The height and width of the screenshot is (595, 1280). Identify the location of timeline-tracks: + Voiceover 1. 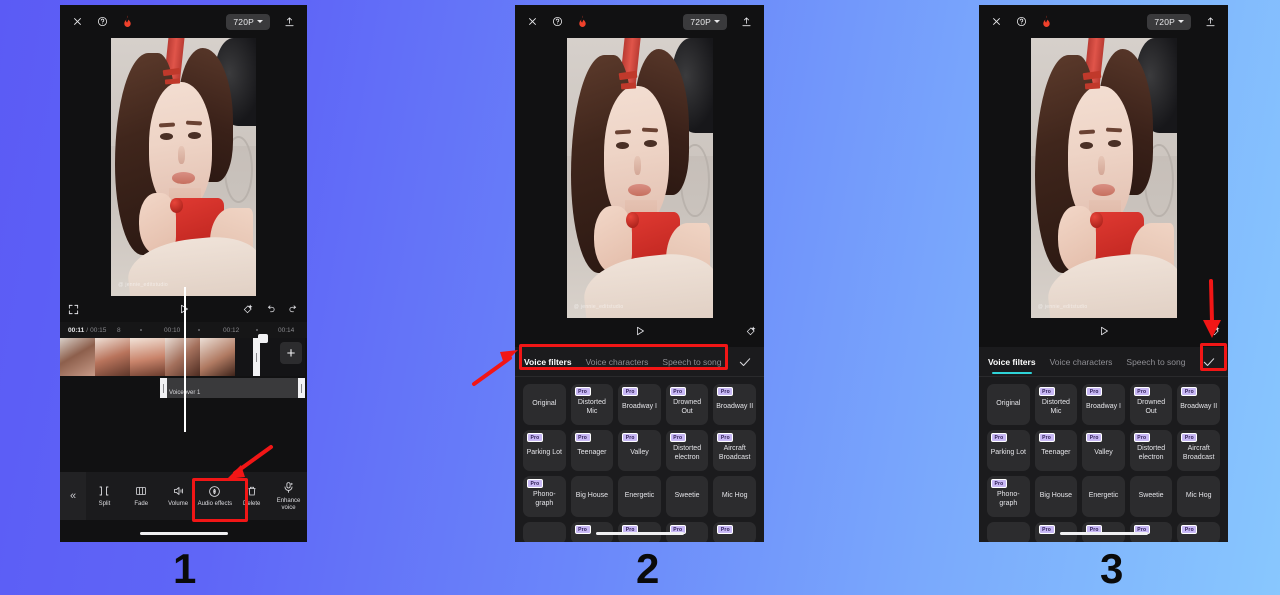
(183, 359).